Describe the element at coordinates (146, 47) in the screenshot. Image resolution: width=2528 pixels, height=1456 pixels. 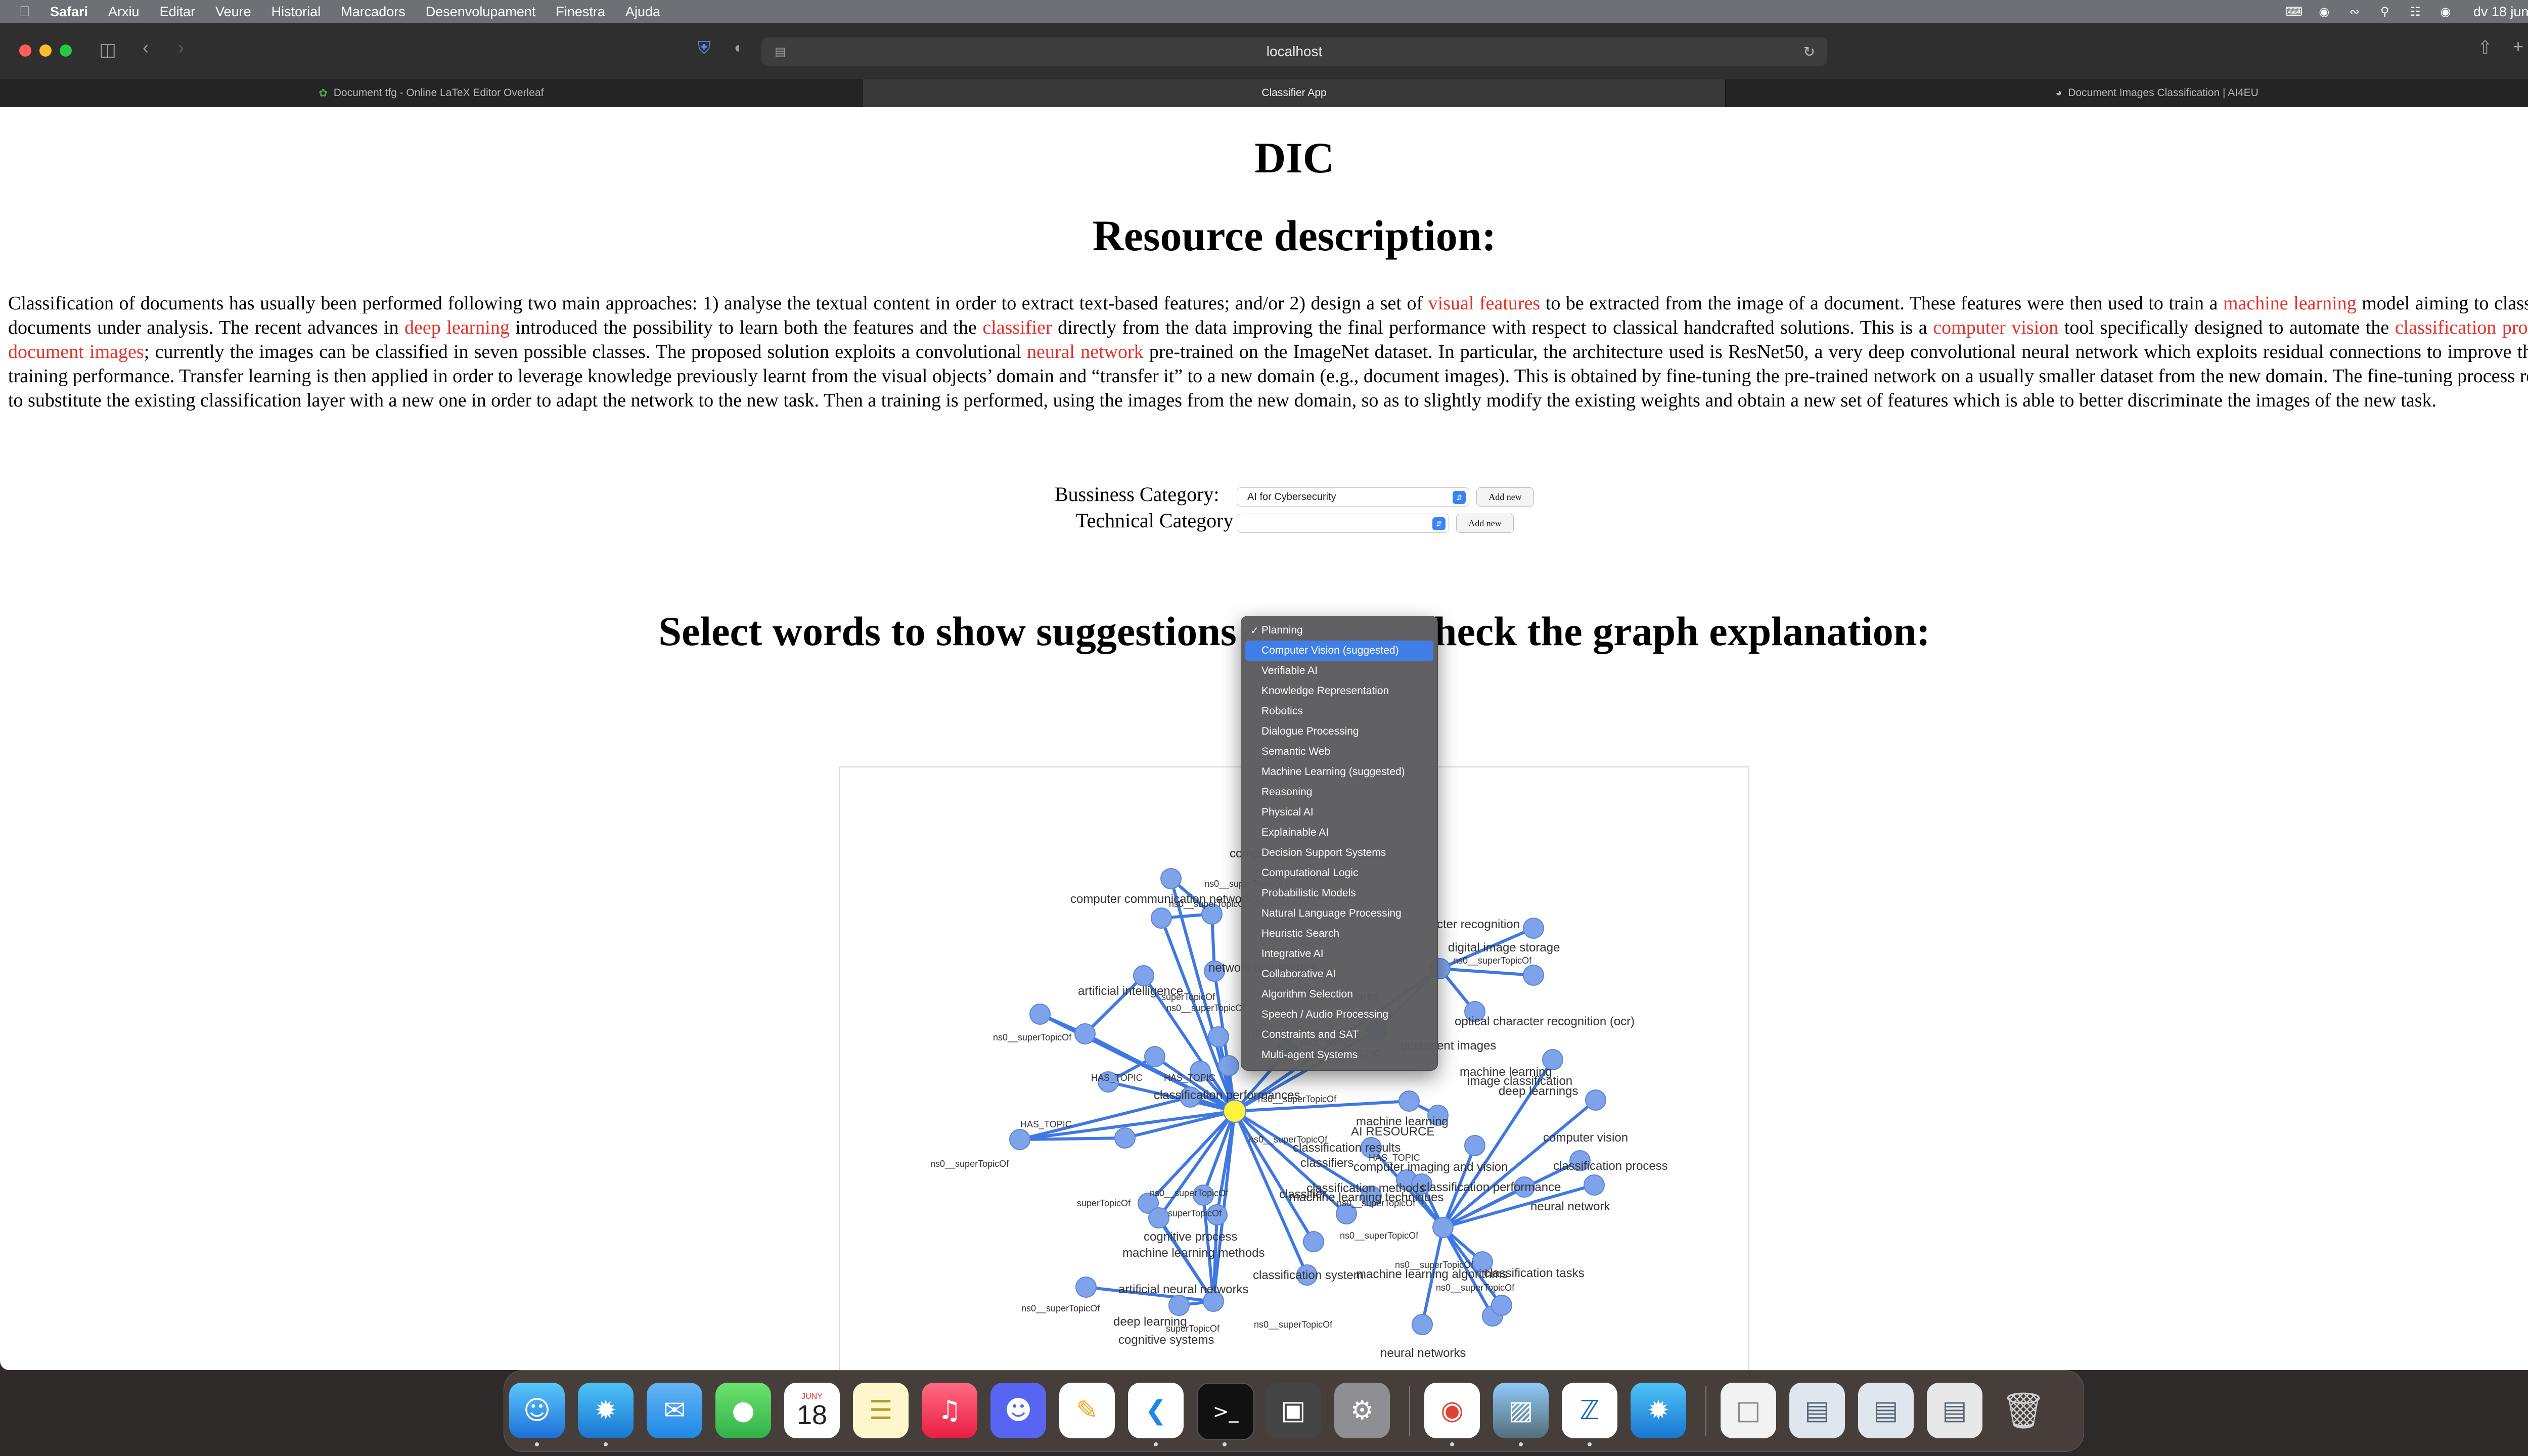
I see `back-icon: ‹` at that location.